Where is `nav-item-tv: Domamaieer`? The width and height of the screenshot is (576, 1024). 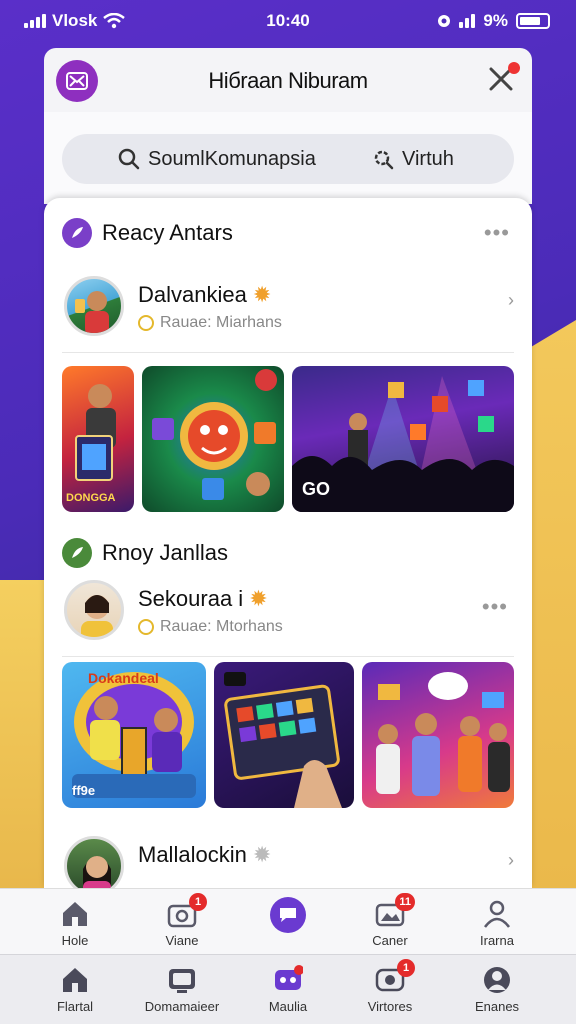 nav-item-tv: Domamaieer is located at coordinates (182, 989).